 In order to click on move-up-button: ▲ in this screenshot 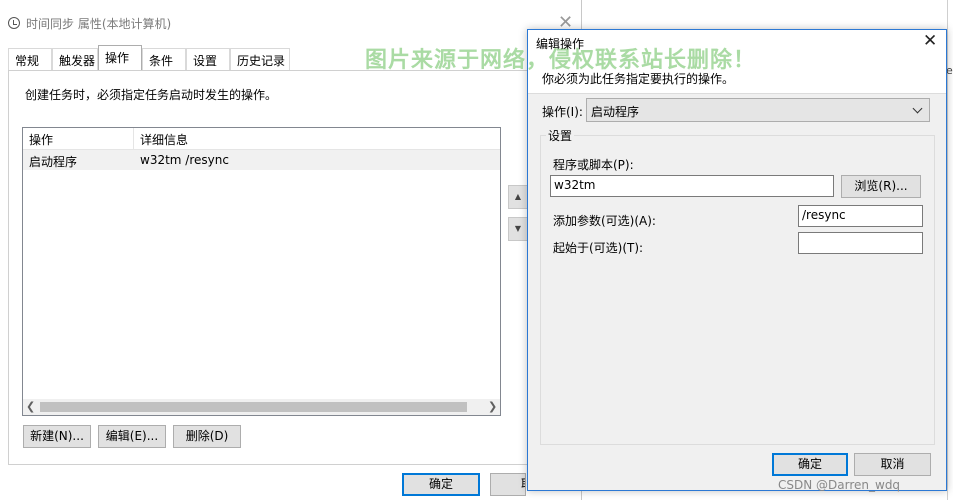, I will do `click(518, 197)`.